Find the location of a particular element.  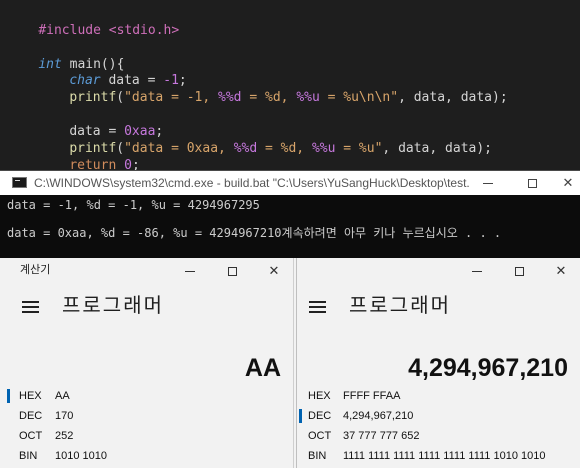

console-output-line: data = -1, %d = -1, %u = 4294967295 is located at coordinates (133, 205).